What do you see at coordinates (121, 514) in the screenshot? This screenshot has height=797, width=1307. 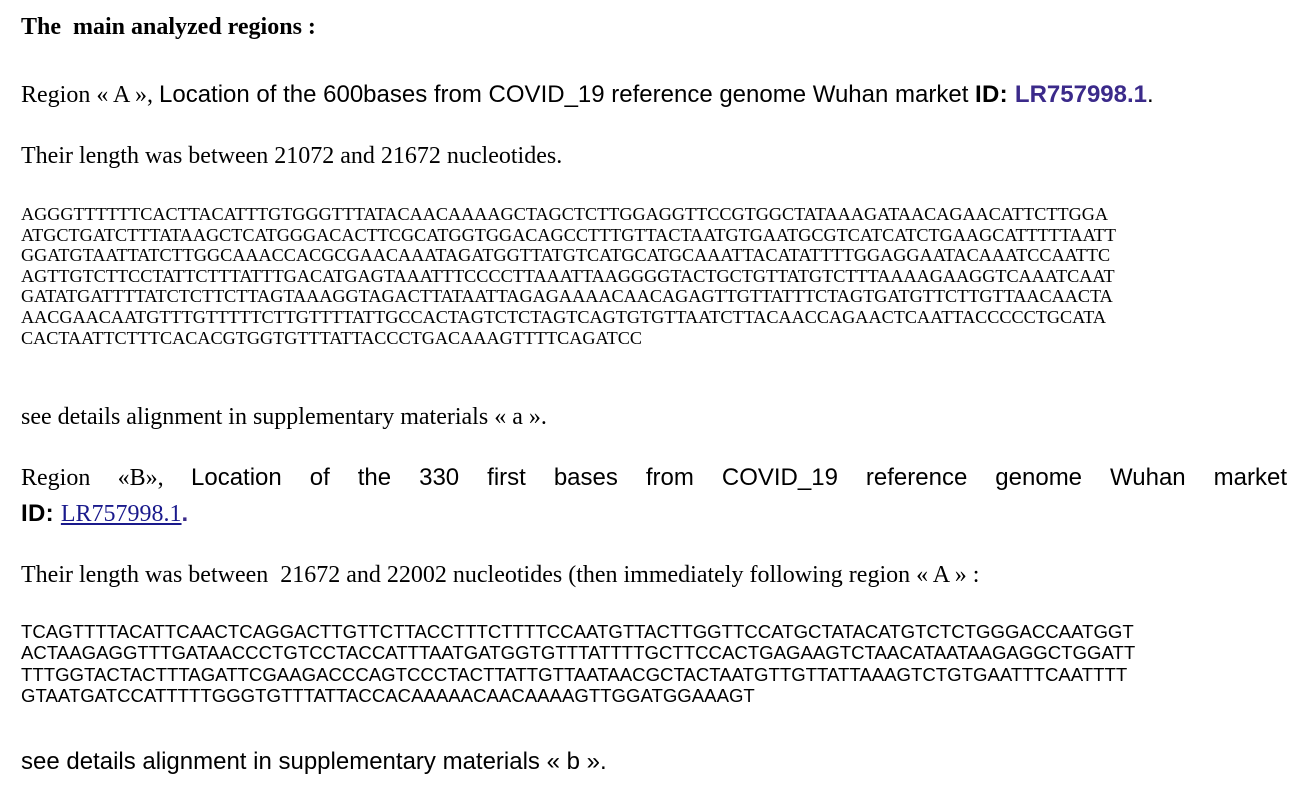 I see `region-b-id-link: LR757998.1` at bounding box center [121, 514].